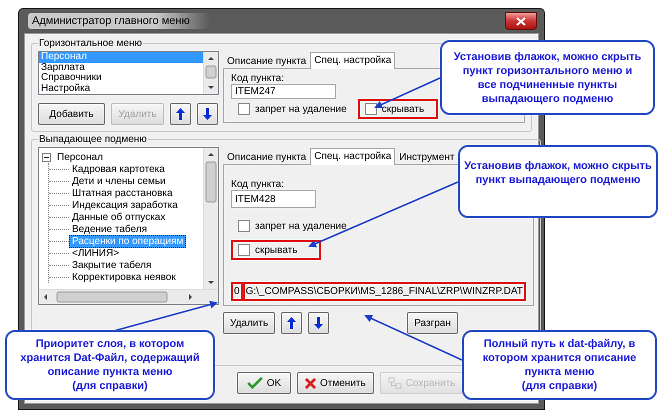  What do you see at coordinates (273, 199) in the screenshot?
I see `input-field: ITEM428` at bounding box center [273, 199].